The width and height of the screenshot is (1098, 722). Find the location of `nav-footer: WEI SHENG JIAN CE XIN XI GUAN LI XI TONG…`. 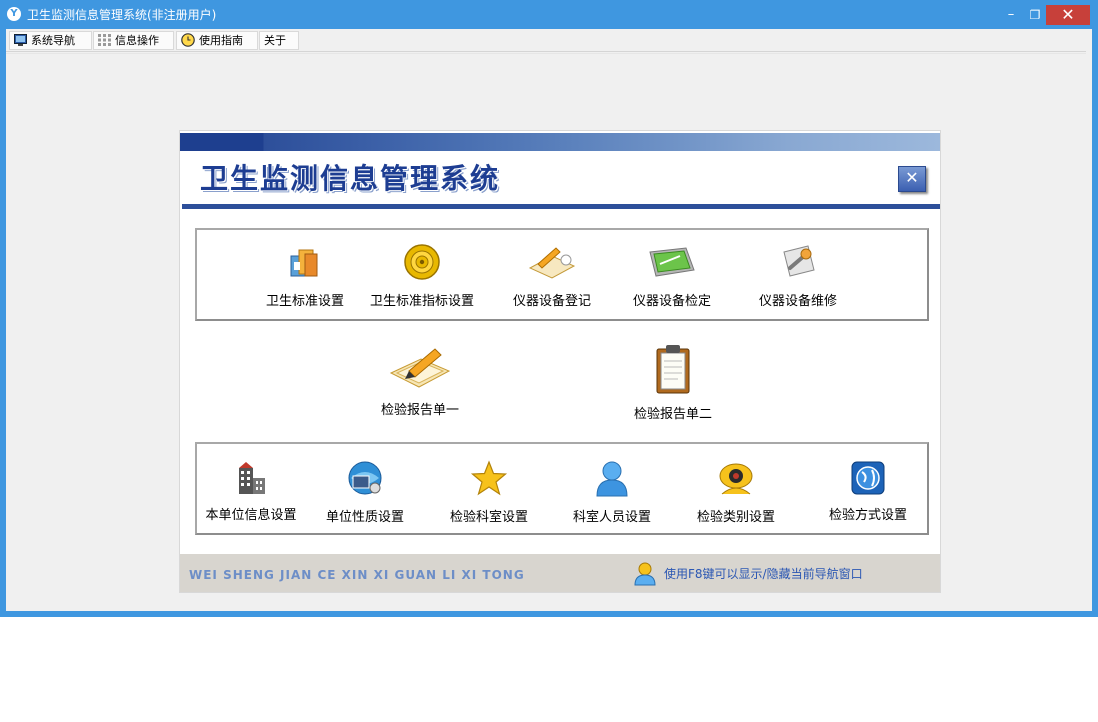

nav-footer: WEI SHENG JIAN CE XIN XI GUAN LI XI TONG… is located at coordinates (560, 573).